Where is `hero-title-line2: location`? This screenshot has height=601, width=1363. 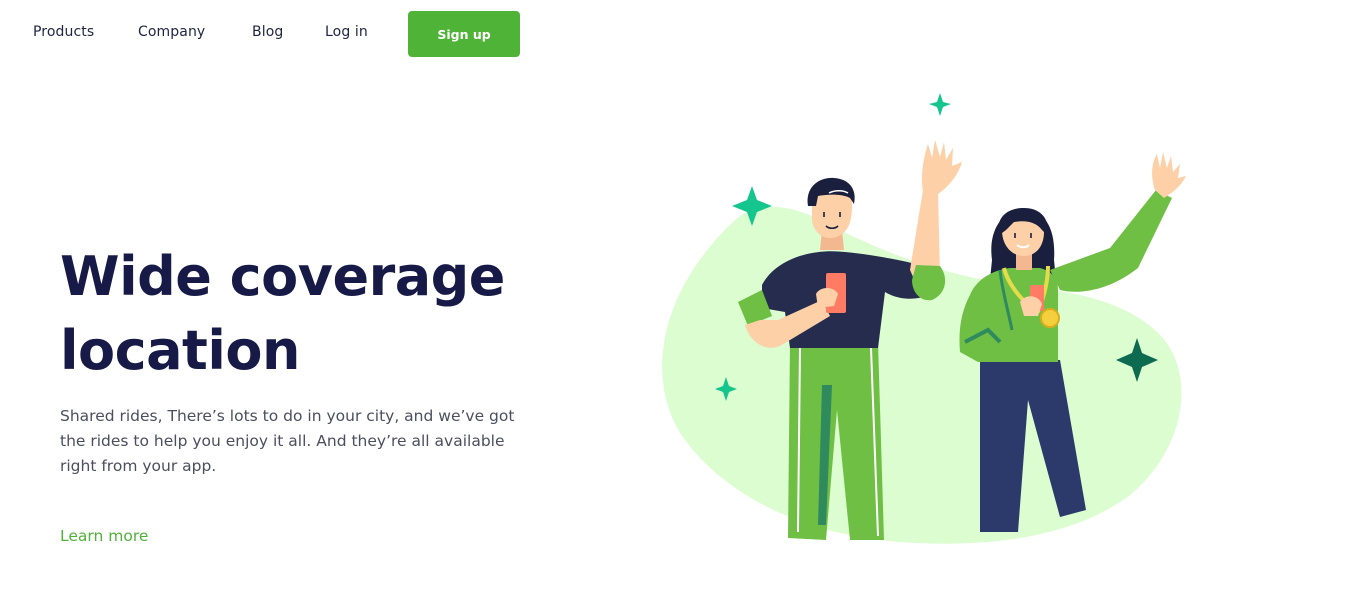 hero-title-line2: location is located at coordinates (180, 350).